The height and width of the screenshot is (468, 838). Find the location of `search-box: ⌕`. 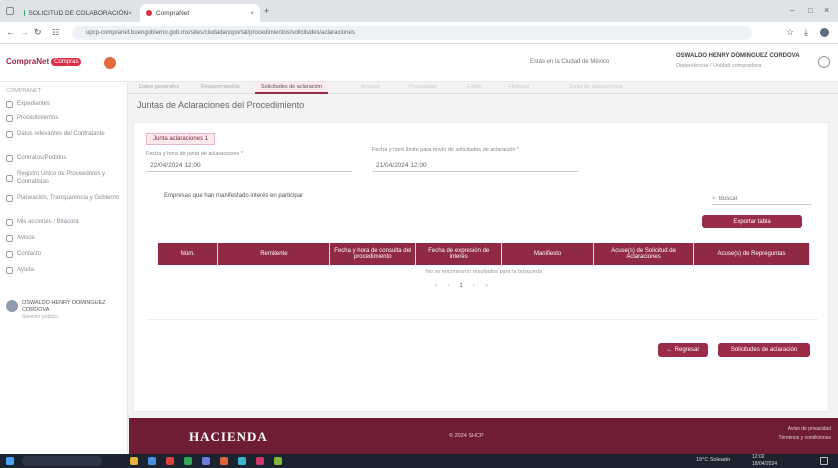

search-box: ⌕ is located at coordinates (762, 199).